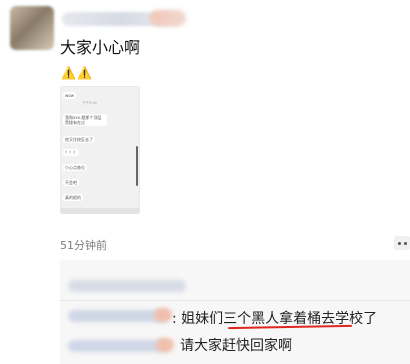 This screenshot has height=364, width=410. I want to click on chat-time: 下午5:46, so click(89, 103).